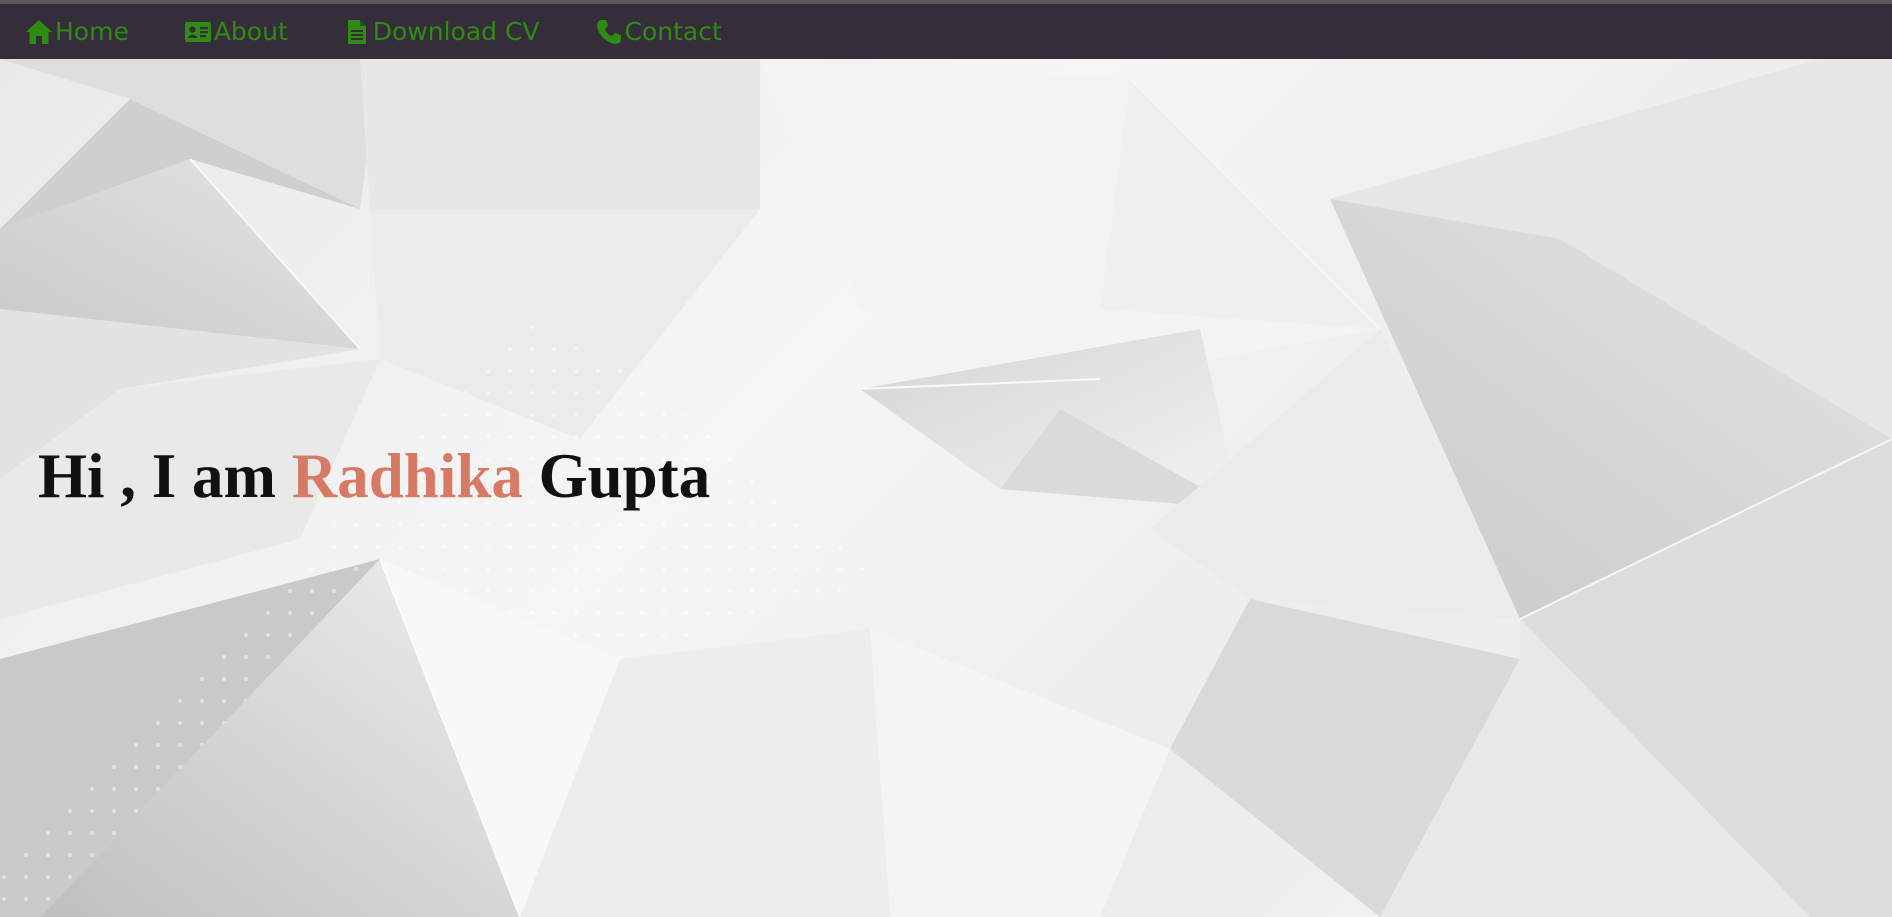 The height and width of the screenshot is (917, 1892). Describe the element at coordinates (456, 31) in the screenshot. I see `nav-download-cv-label: Download CV` at that location.